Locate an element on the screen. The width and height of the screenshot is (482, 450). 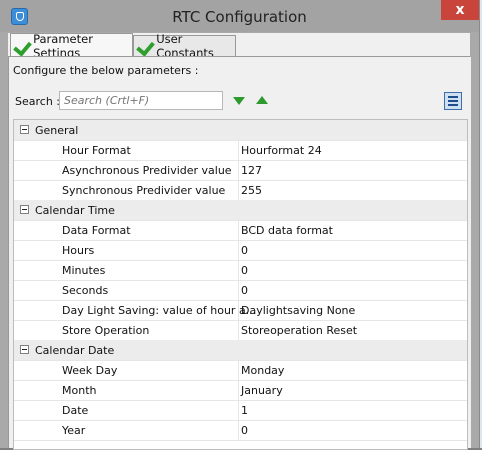
list-view-toggle-icon is located at coordinates (453, 101).